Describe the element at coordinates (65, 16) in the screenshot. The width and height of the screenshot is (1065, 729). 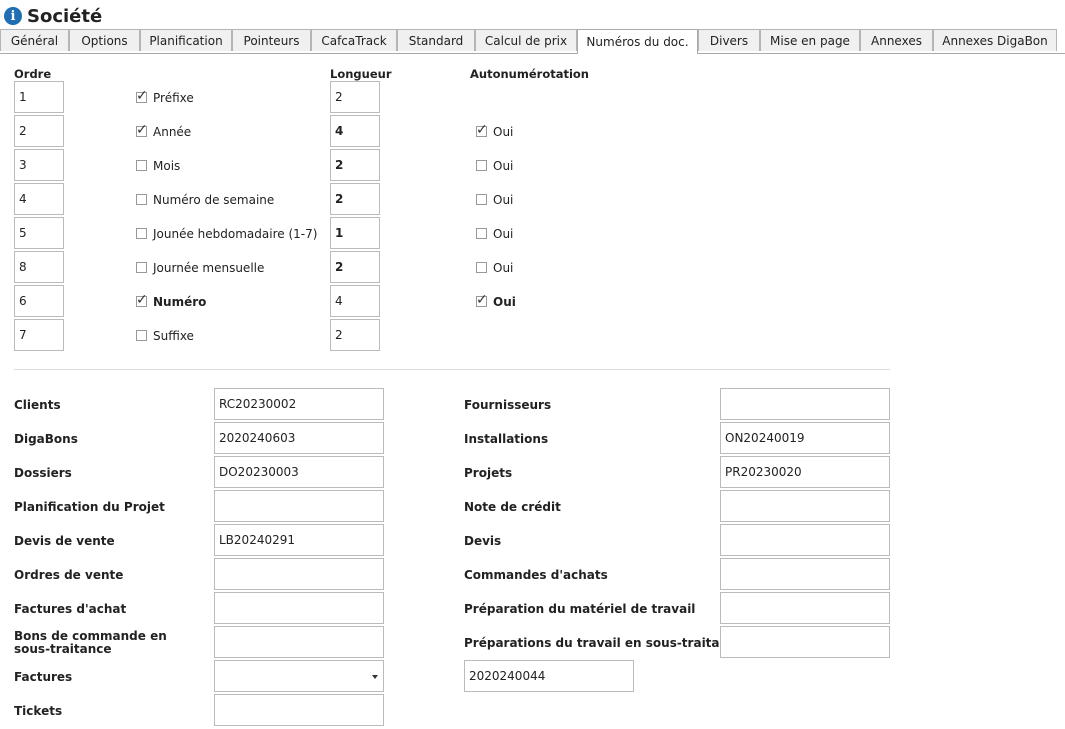
I see `page-title: Société` at that location.